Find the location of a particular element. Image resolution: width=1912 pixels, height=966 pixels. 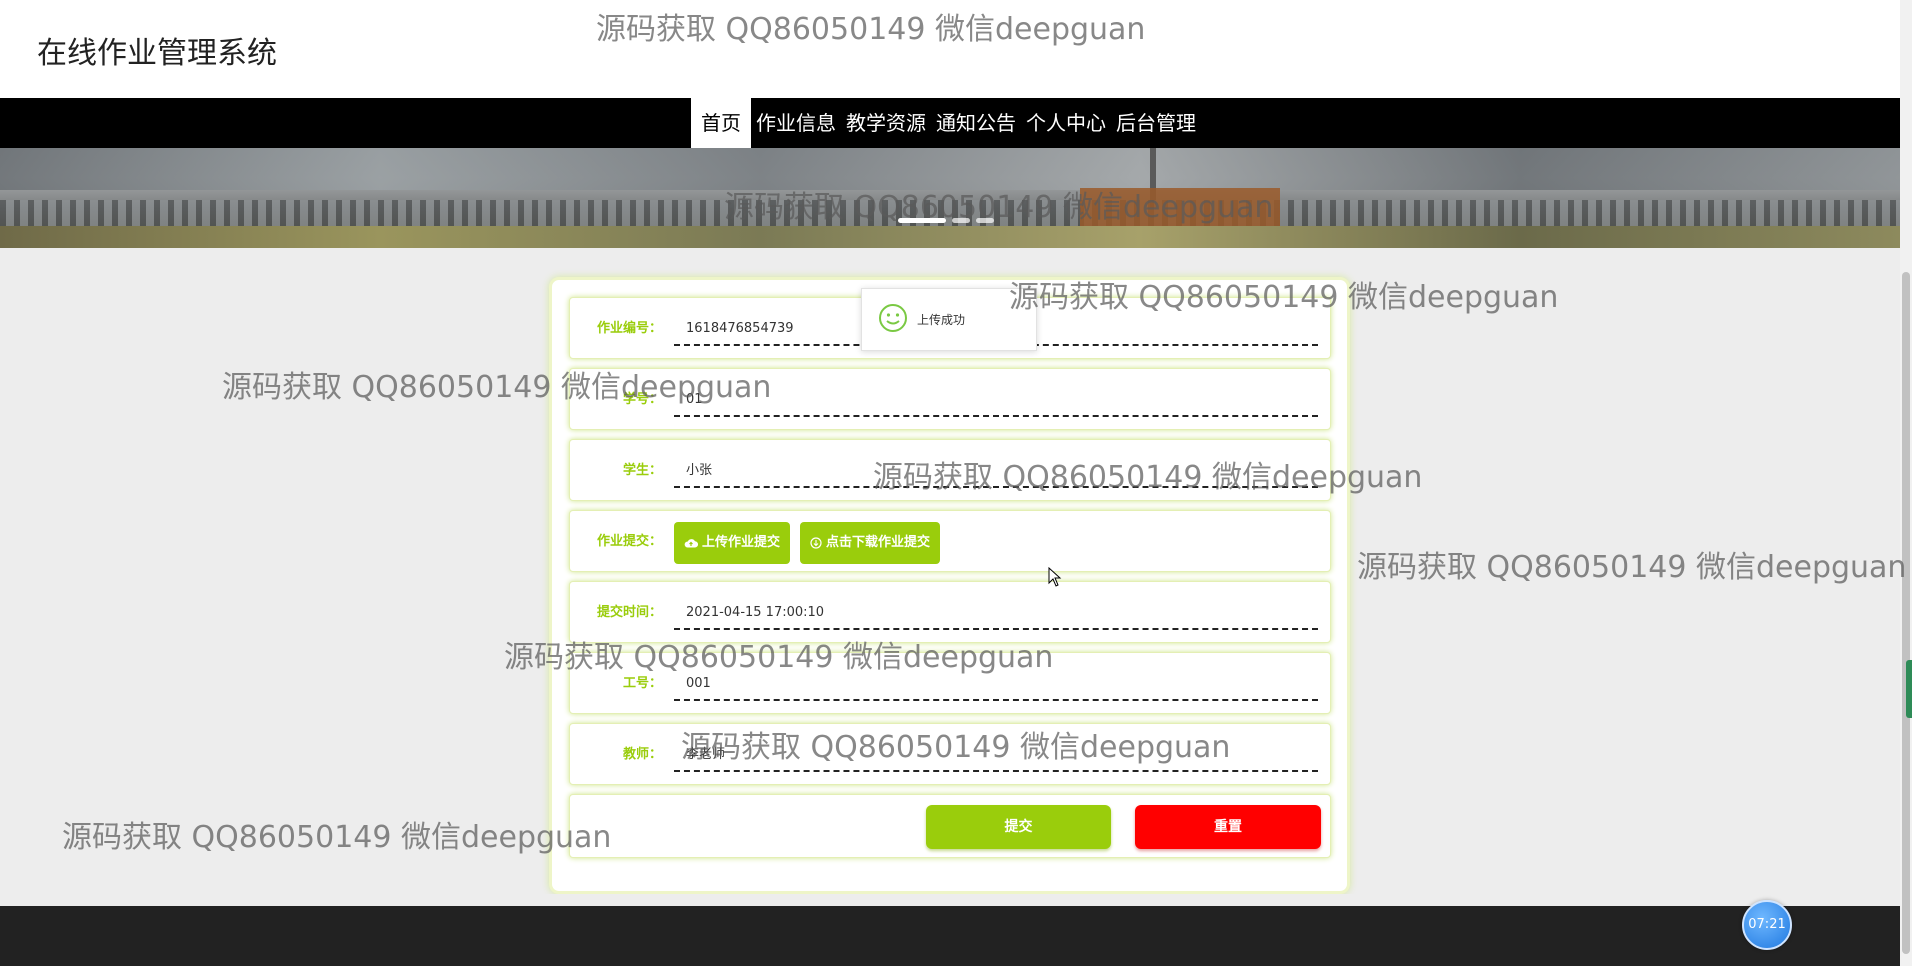

submission-buttons: 上传作业提交 点击下载作业提交 is located at coordinates (807, 543).